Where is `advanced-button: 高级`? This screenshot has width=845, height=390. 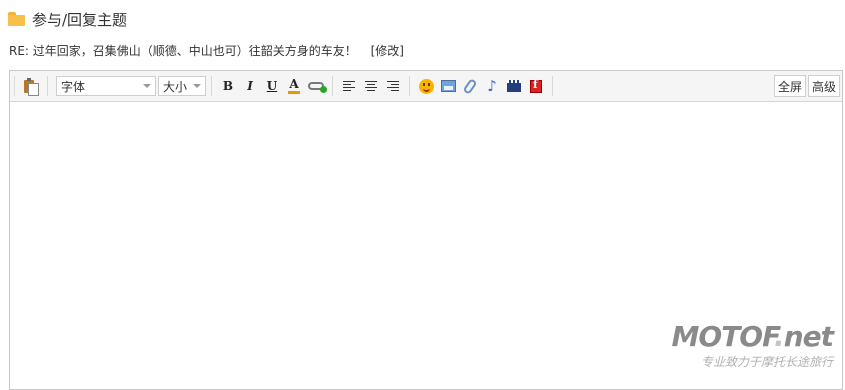
advanced-button: 高级 is located at coordinates (823, 86).